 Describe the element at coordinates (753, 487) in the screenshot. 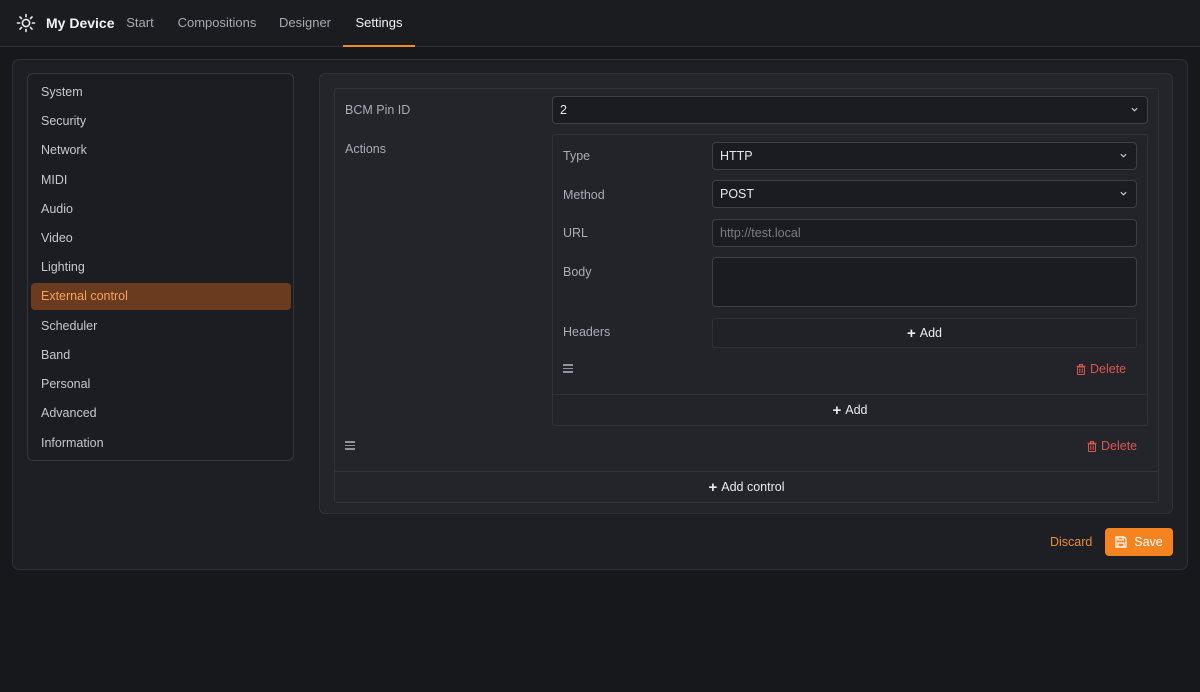

I see `add-control-label: Add control` at that location.